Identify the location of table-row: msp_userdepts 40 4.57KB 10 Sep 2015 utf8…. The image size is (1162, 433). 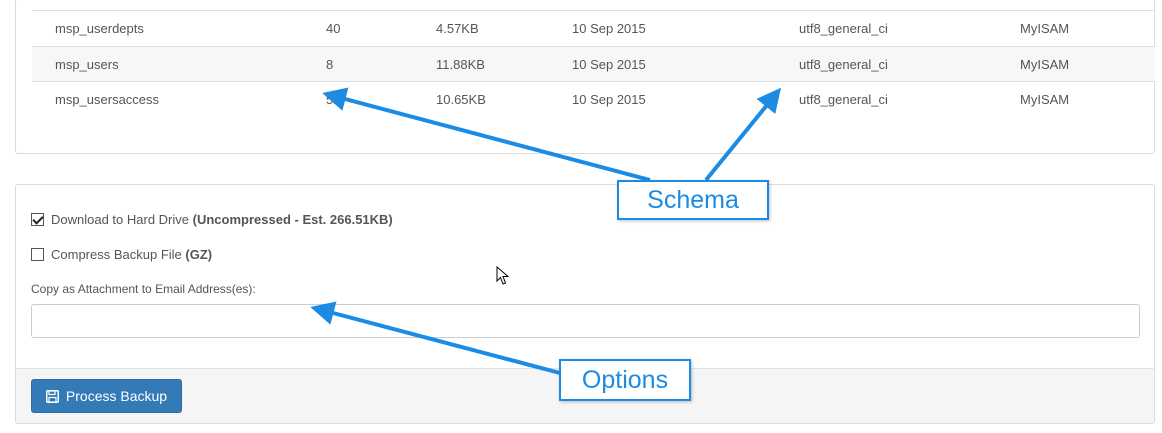
(593, 28).